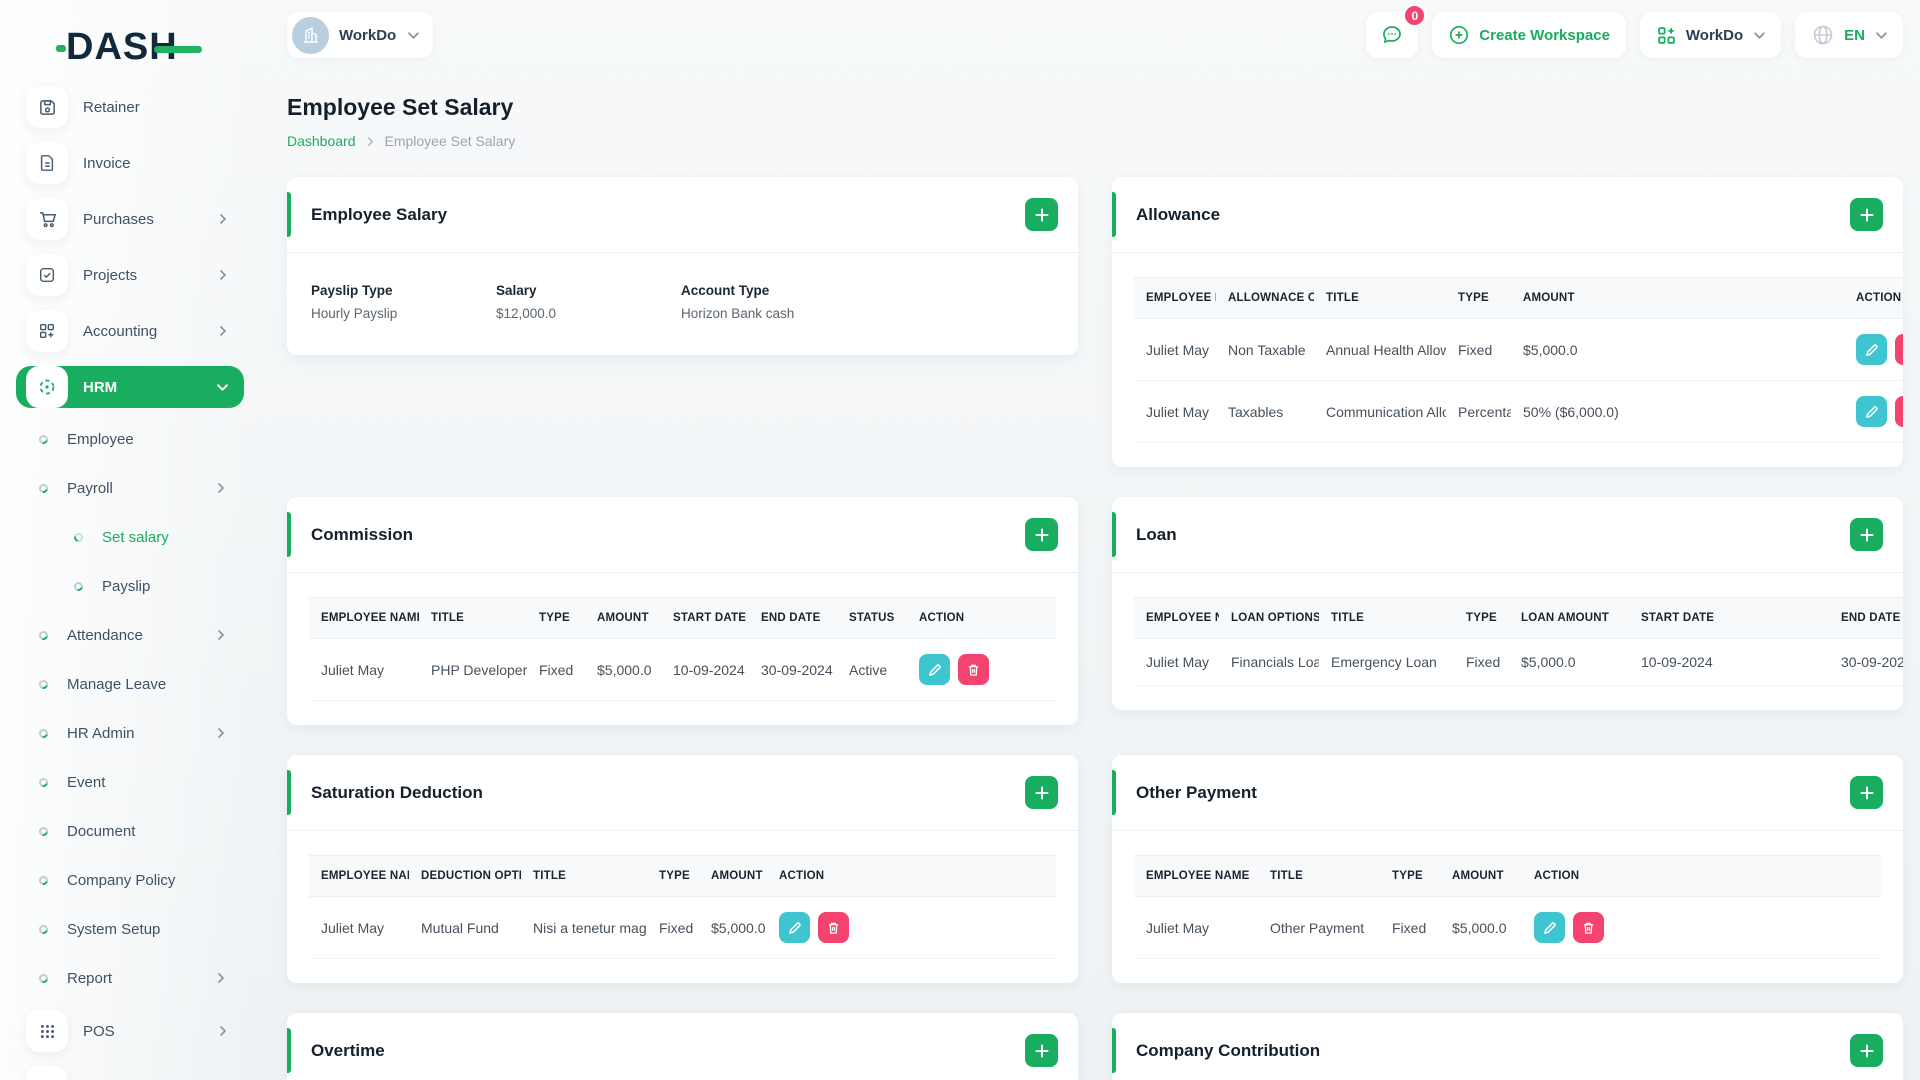 The width and height of the screenshot is (1920, 1080). Describe the element at coordinates (141, 929) in the screenshot. I see `sidebar-item-system-setup: System Setup` at that location.